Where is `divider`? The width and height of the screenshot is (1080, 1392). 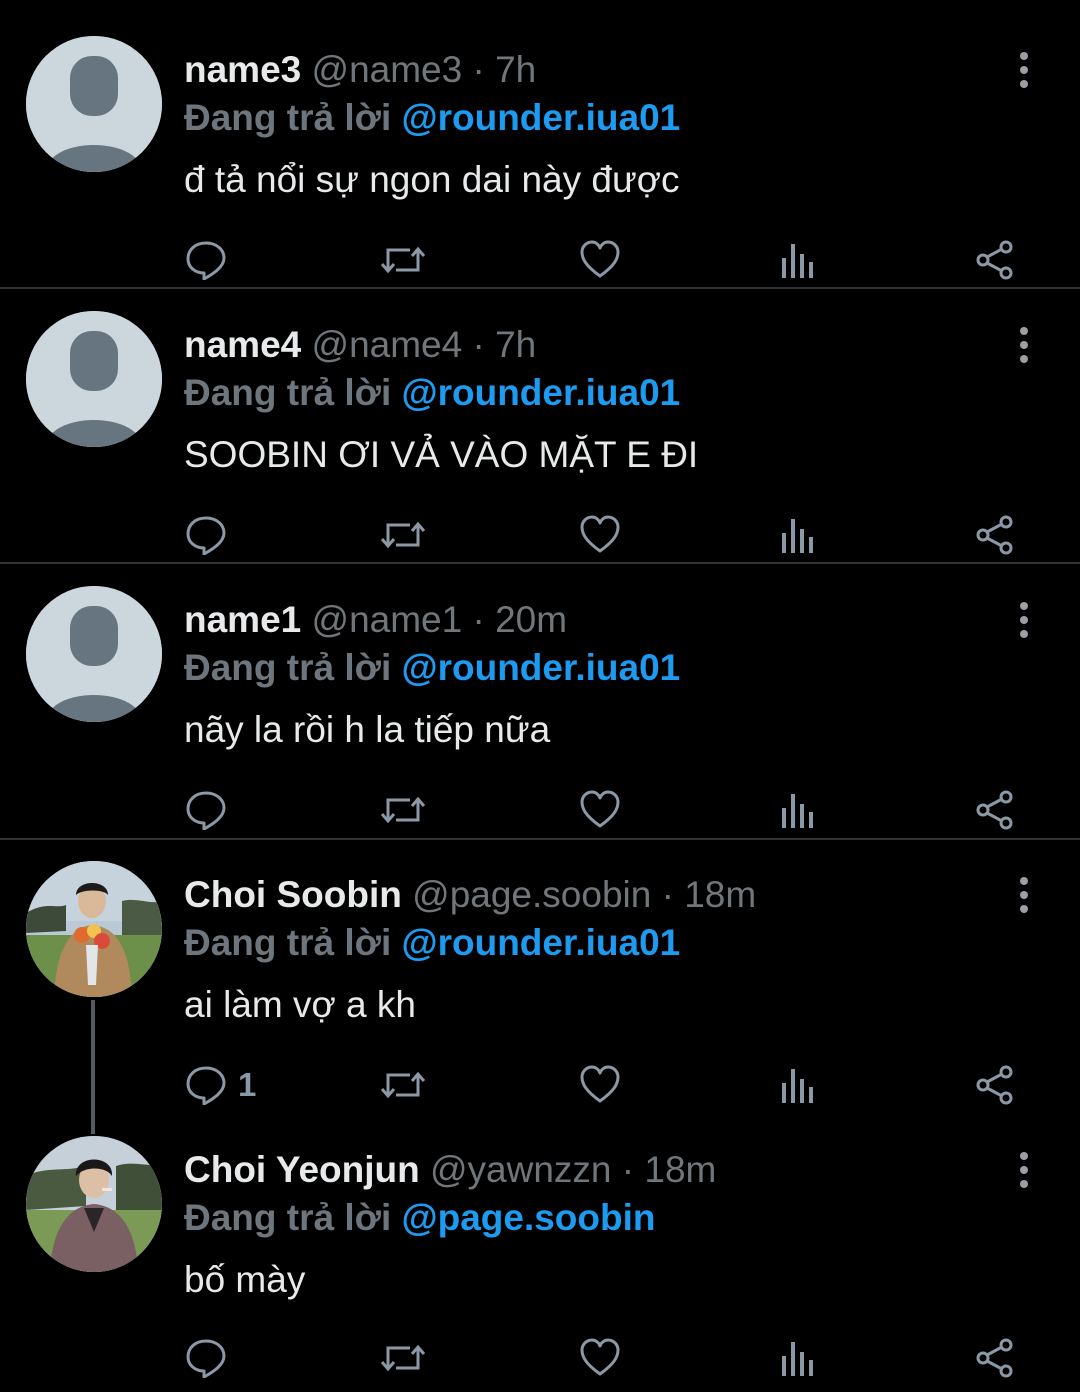
divider is located at coordinates (540, 839).